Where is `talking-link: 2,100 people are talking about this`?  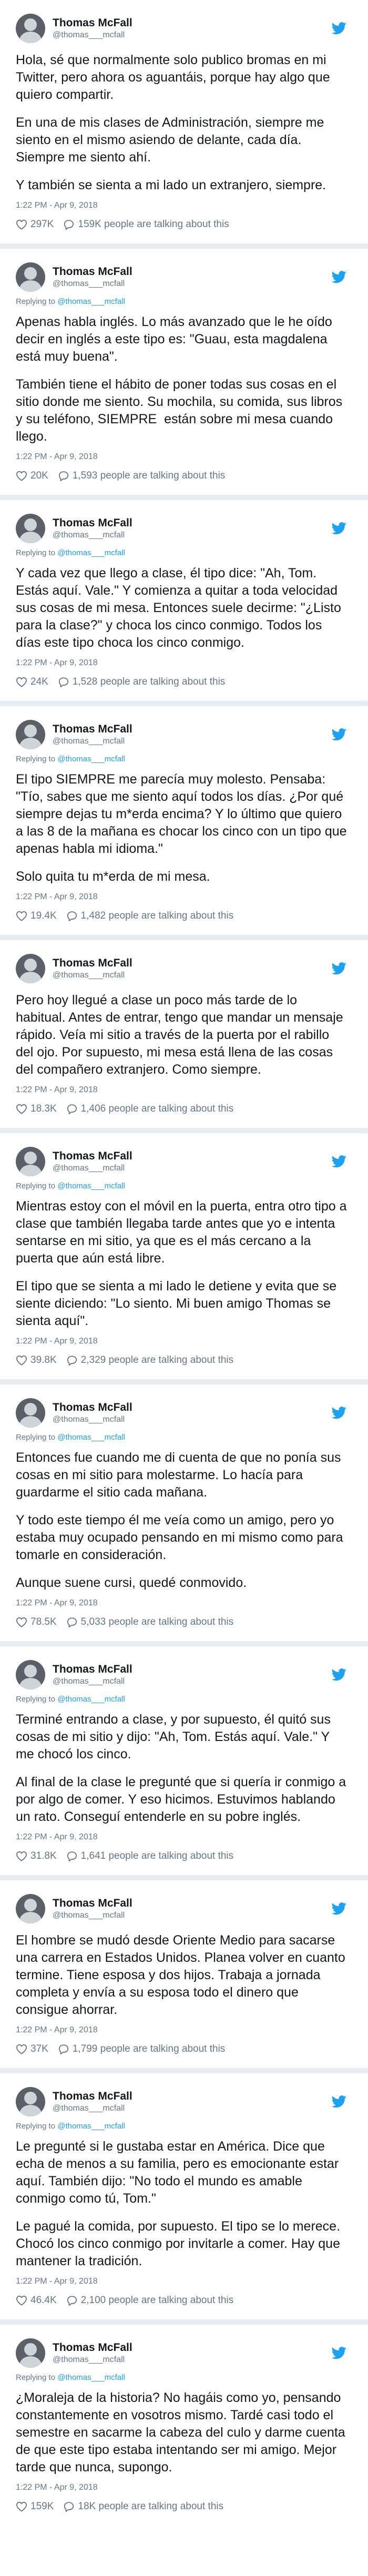
talking-link: 2,100 people are talking about this is located at coordinates (149, 2300).